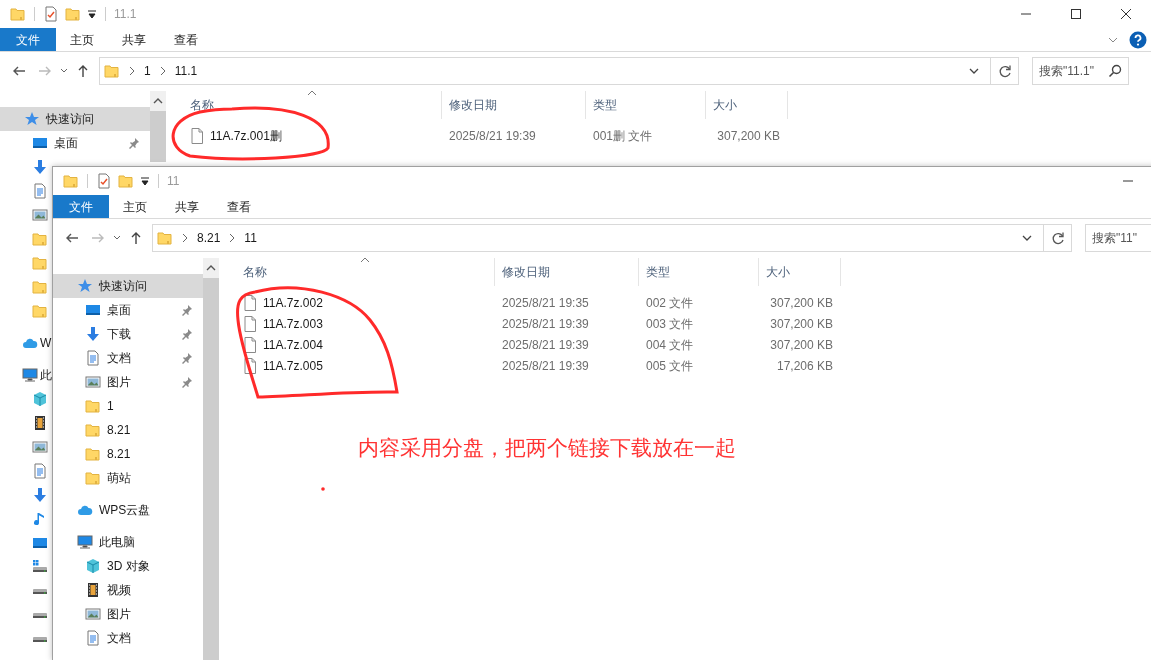 Image resolution: width=1151 pixels, height=660 pixels. Describe the element at coordinates (128, 566) in the screenshot. I see `sidebar-item: 3D 对象` at that location.